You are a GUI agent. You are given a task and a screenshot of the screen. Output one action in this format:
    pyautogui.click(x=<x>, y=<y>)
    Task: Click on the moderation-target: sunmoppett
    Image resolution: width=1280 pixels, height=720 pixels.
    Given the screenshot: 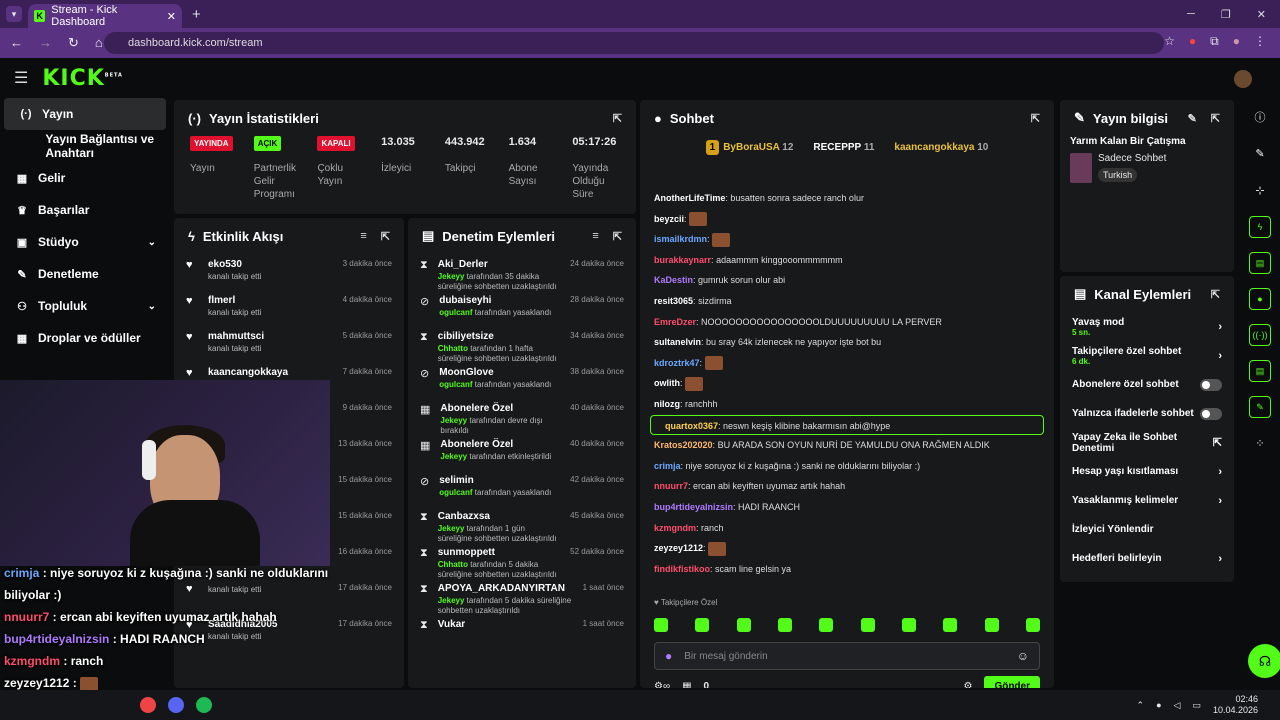 What is the action you would take?
    pyautogui.click(x=499, y=552)
    